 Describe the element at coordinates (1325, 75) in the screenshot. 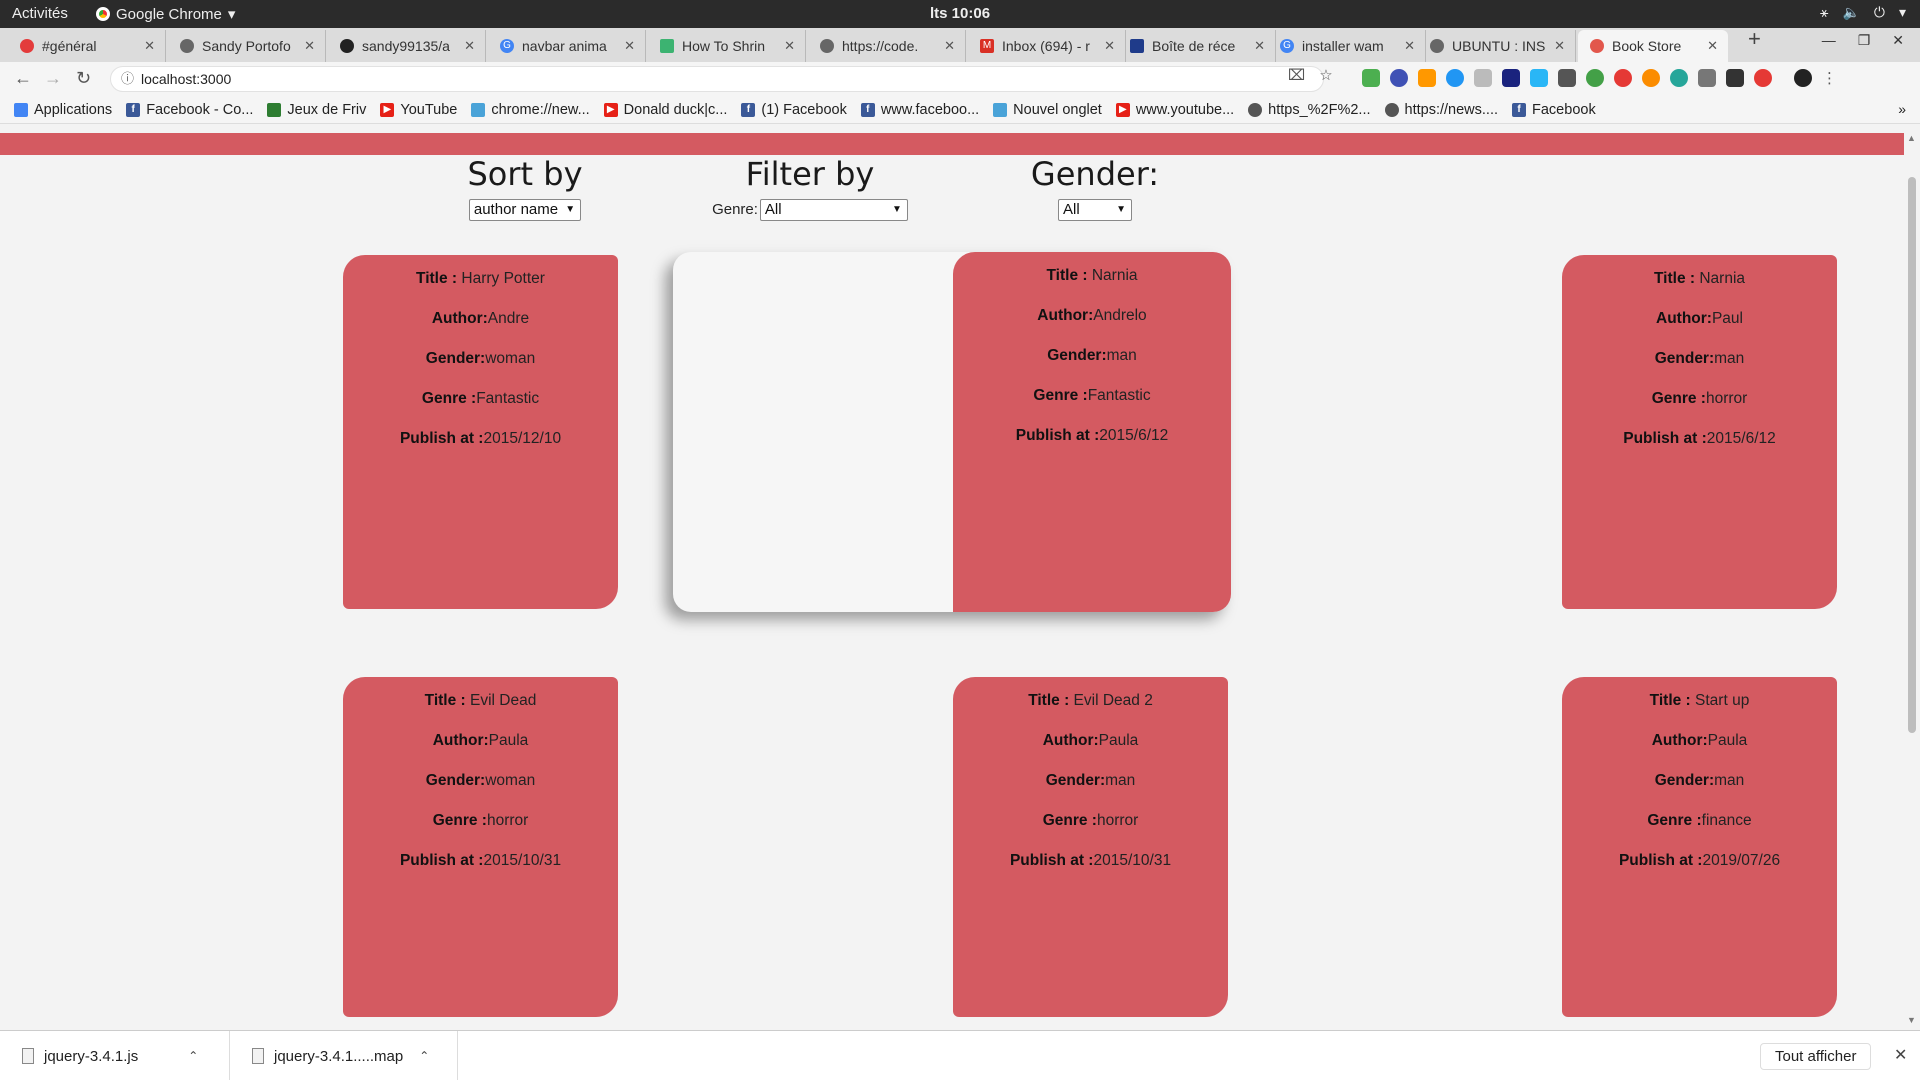

I see `bookmark-star-icon: ☆` at that location.